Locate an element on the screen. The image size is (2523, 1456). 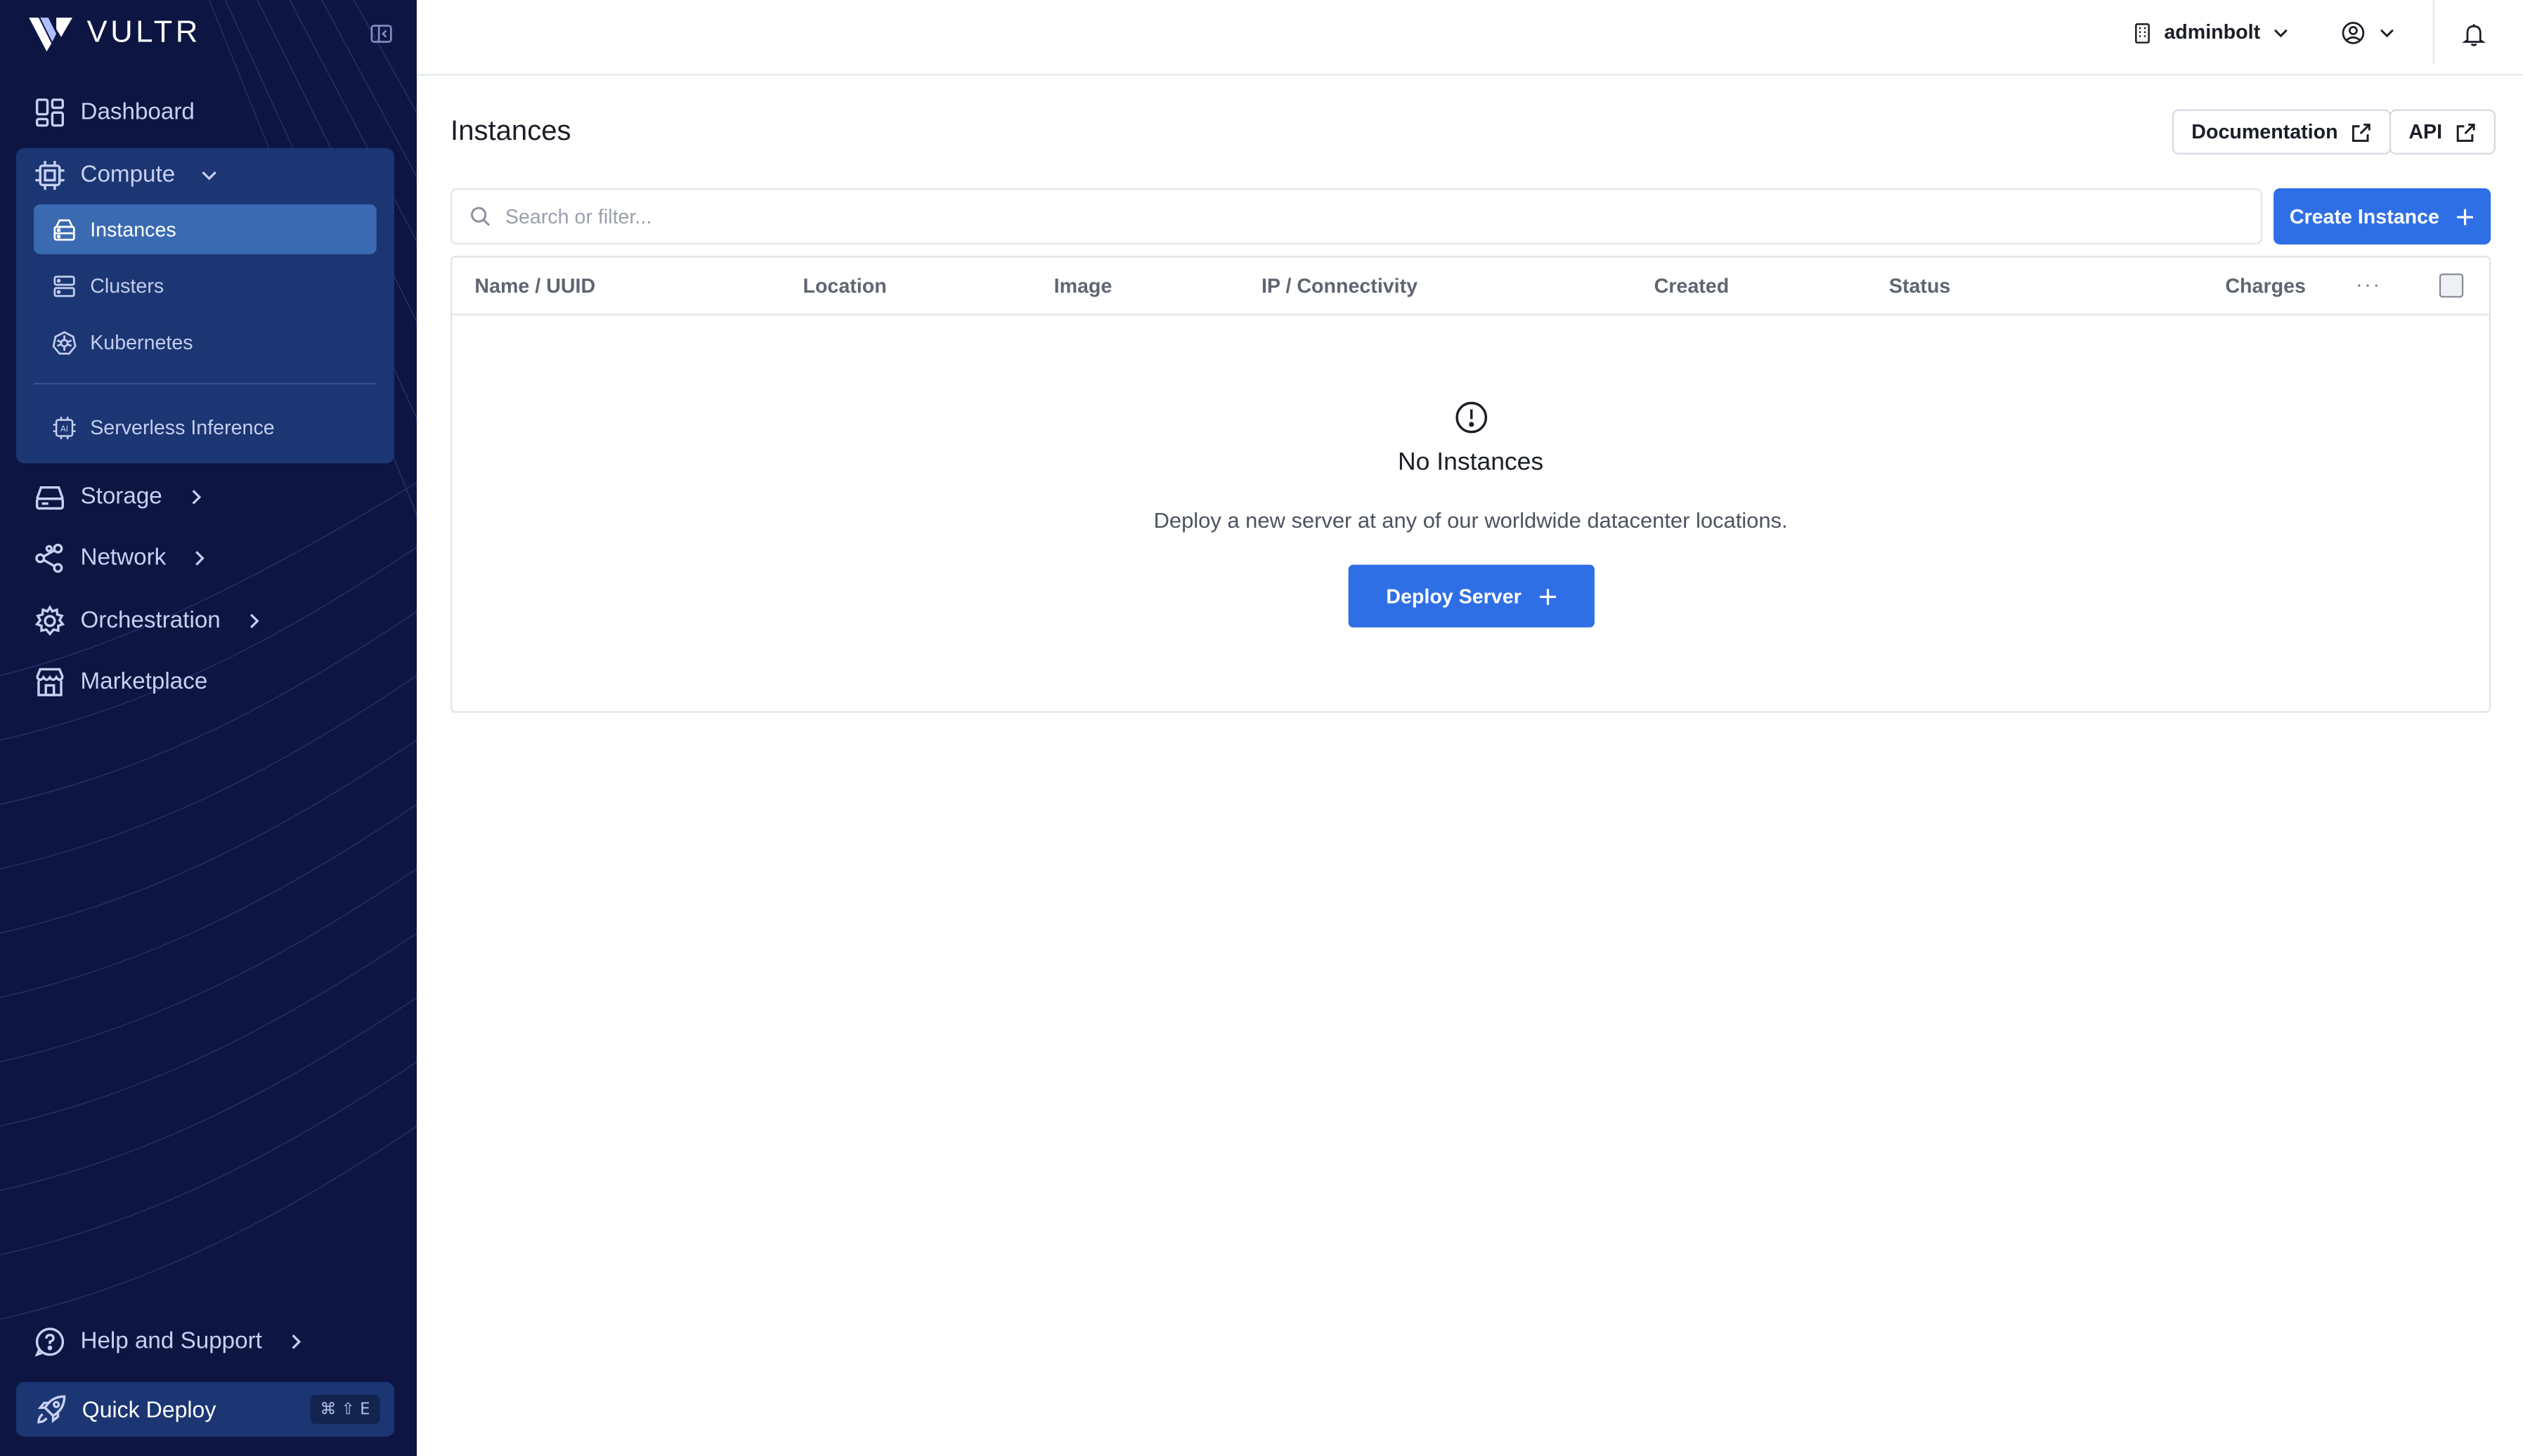
sidebar-item-label: Help and Support is located at coordinates (171, 1342).